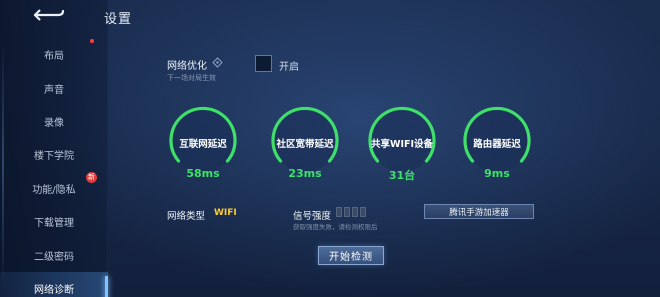 This screenshot has height=297, width=660. I want to click on gauge-name: 社区宽带延迟, so click(305, 144).